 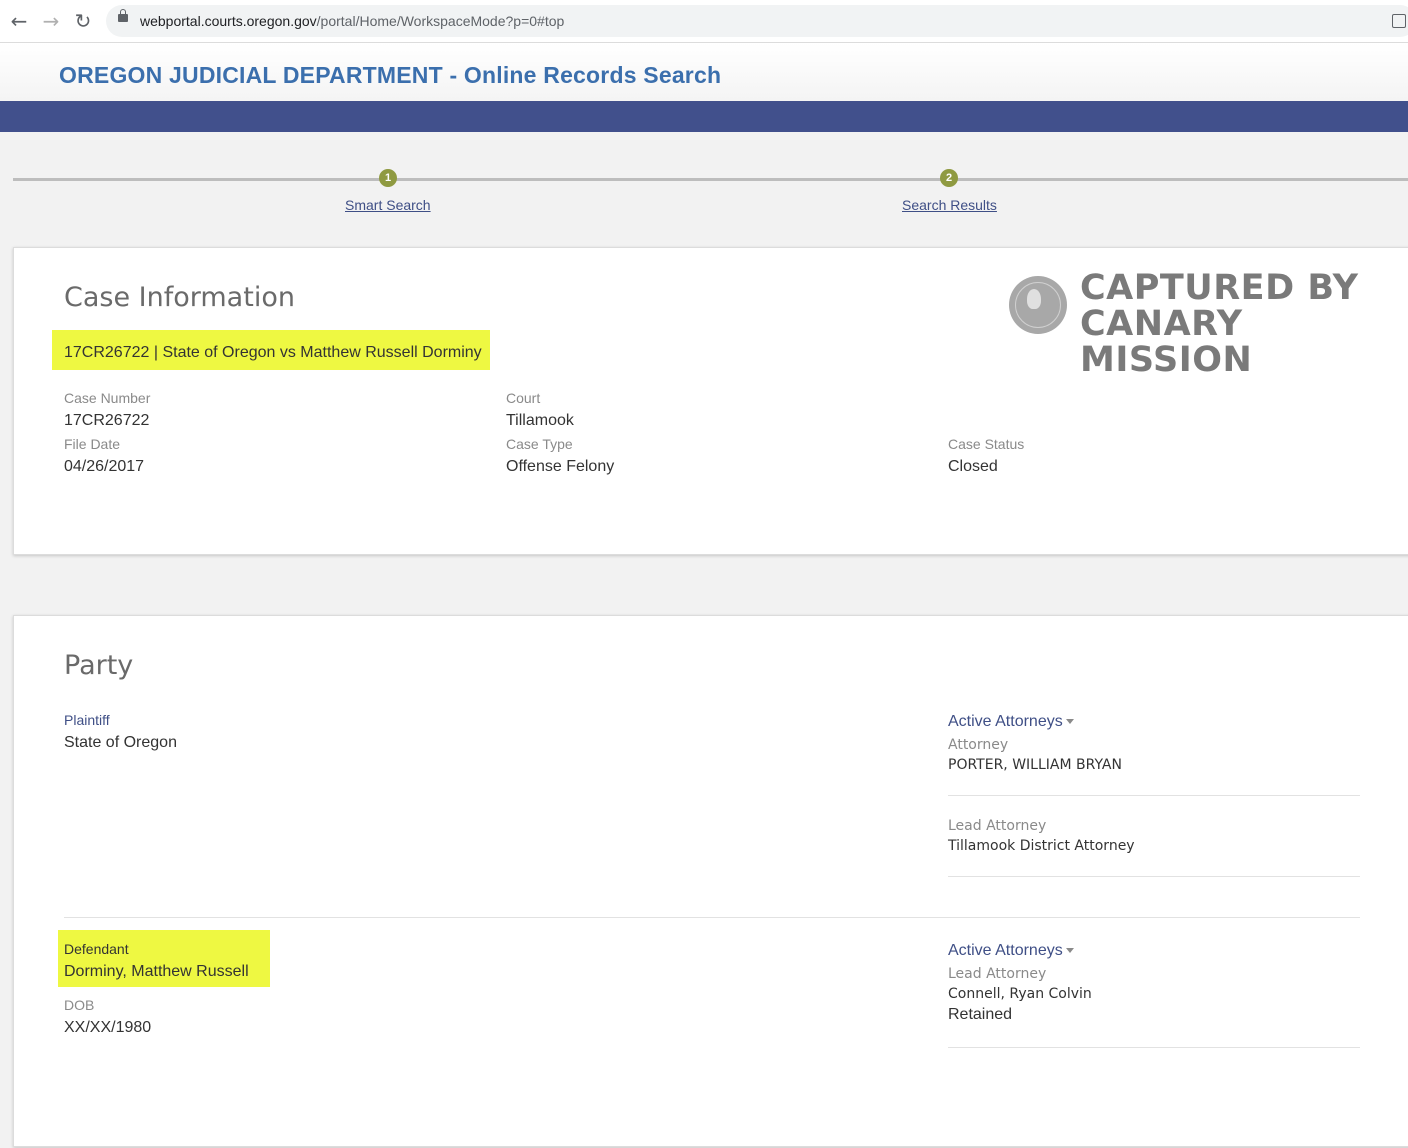 What do you see at coordinates (156, 971) in the screenshot?
I see `defendant-name: Dorminy, Matthew Russell` at bounding box center [156, 971].